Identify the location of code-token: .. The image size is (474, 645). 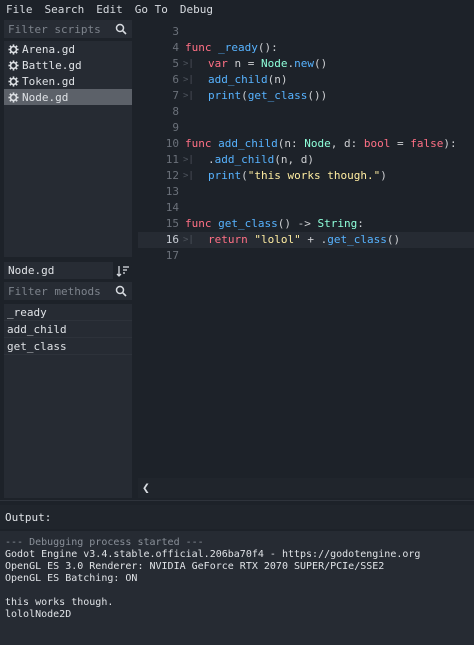
(211, 159).